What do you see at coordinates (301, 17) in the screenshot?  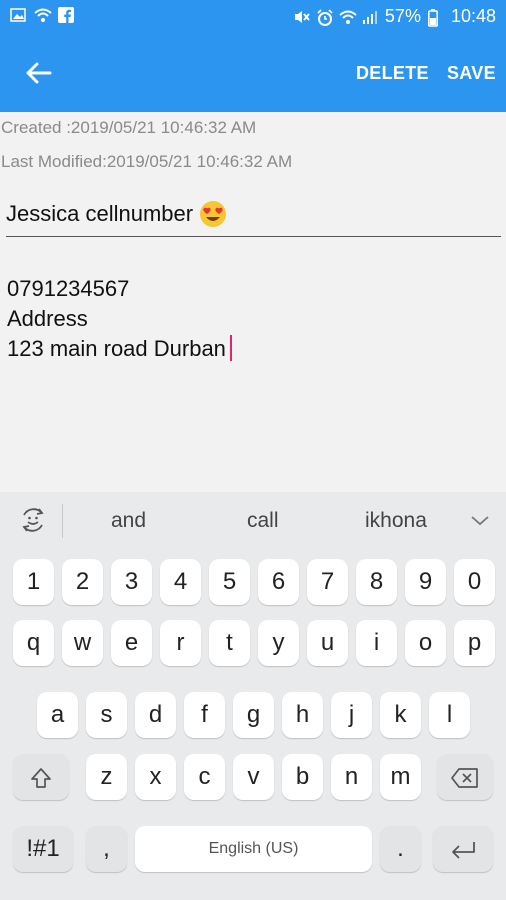 I see `mute-icon` at bounding box center [301, 17].